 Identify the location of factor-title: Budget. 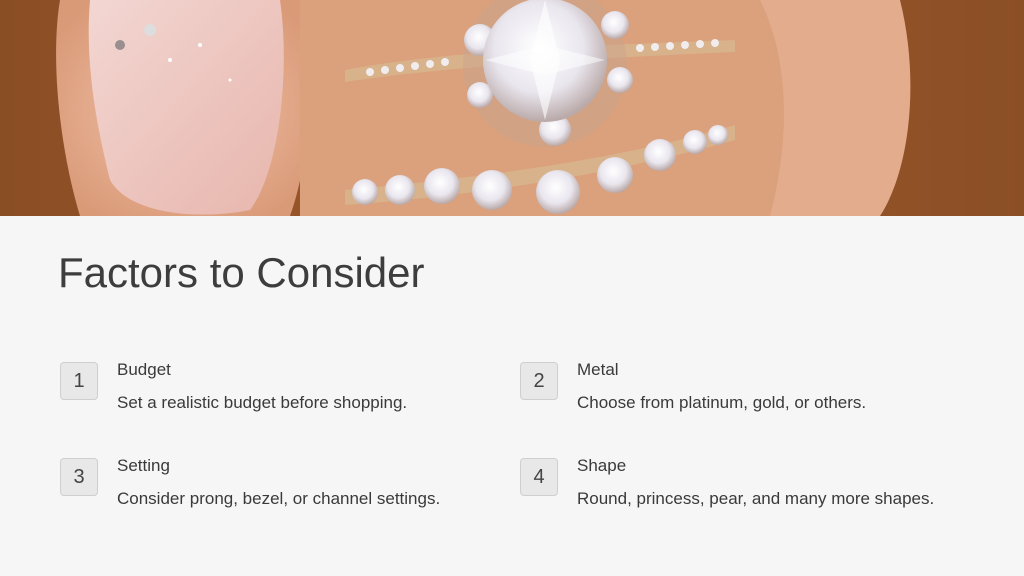
(144, 369).